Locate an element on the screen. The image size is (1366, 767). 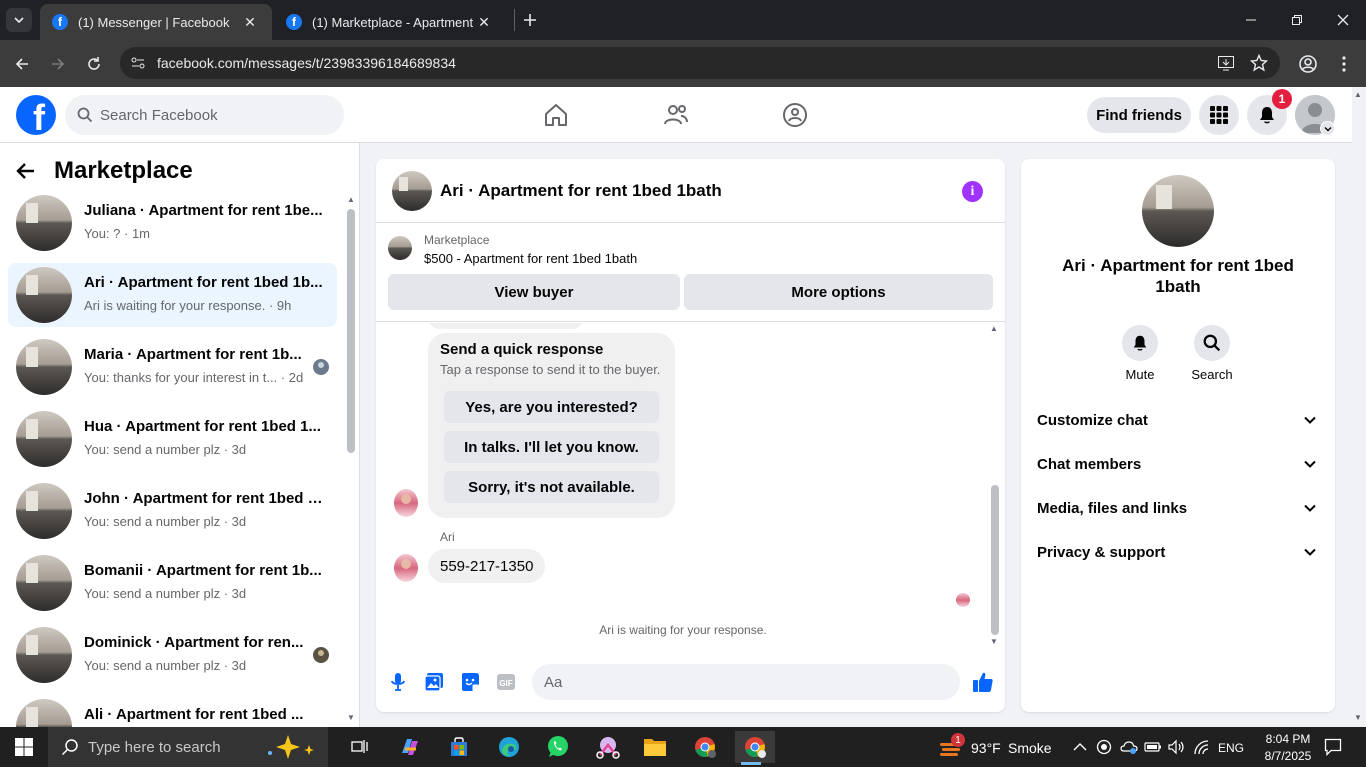
minimize-icon is located at coordinates (1251, 20).